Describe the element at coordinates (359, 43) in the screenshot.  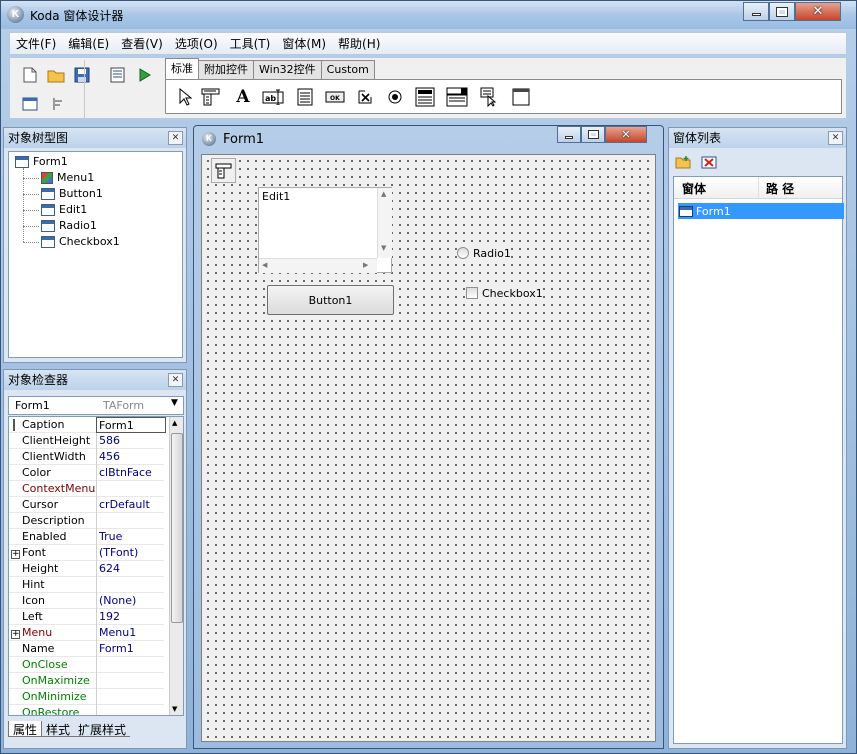
I see `menu-help: 帮助(H)` at that location.